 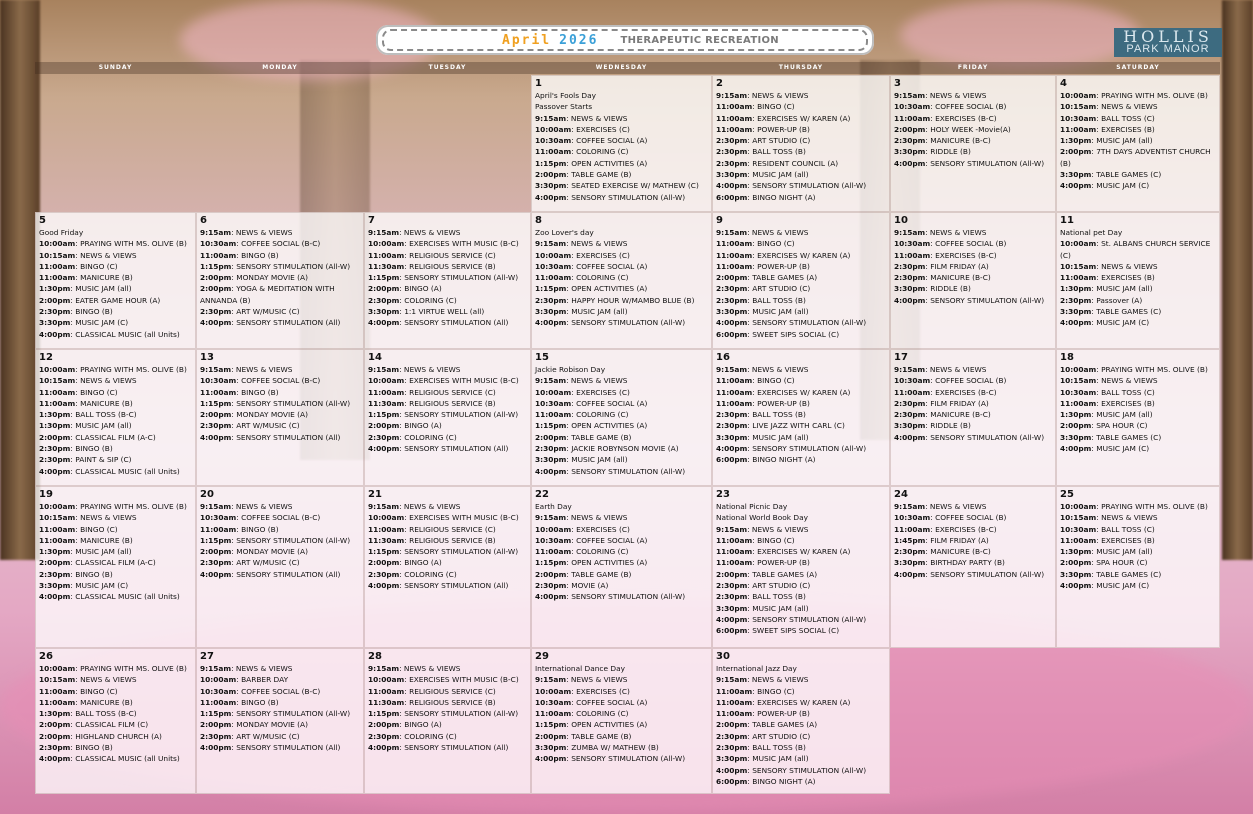 What do you see at coordinates (633, 300) in the screenshot?
I see `event-activity: HAPPY HOUR W/MAMBO BLUE (B)` at bounding box center [633, 300].